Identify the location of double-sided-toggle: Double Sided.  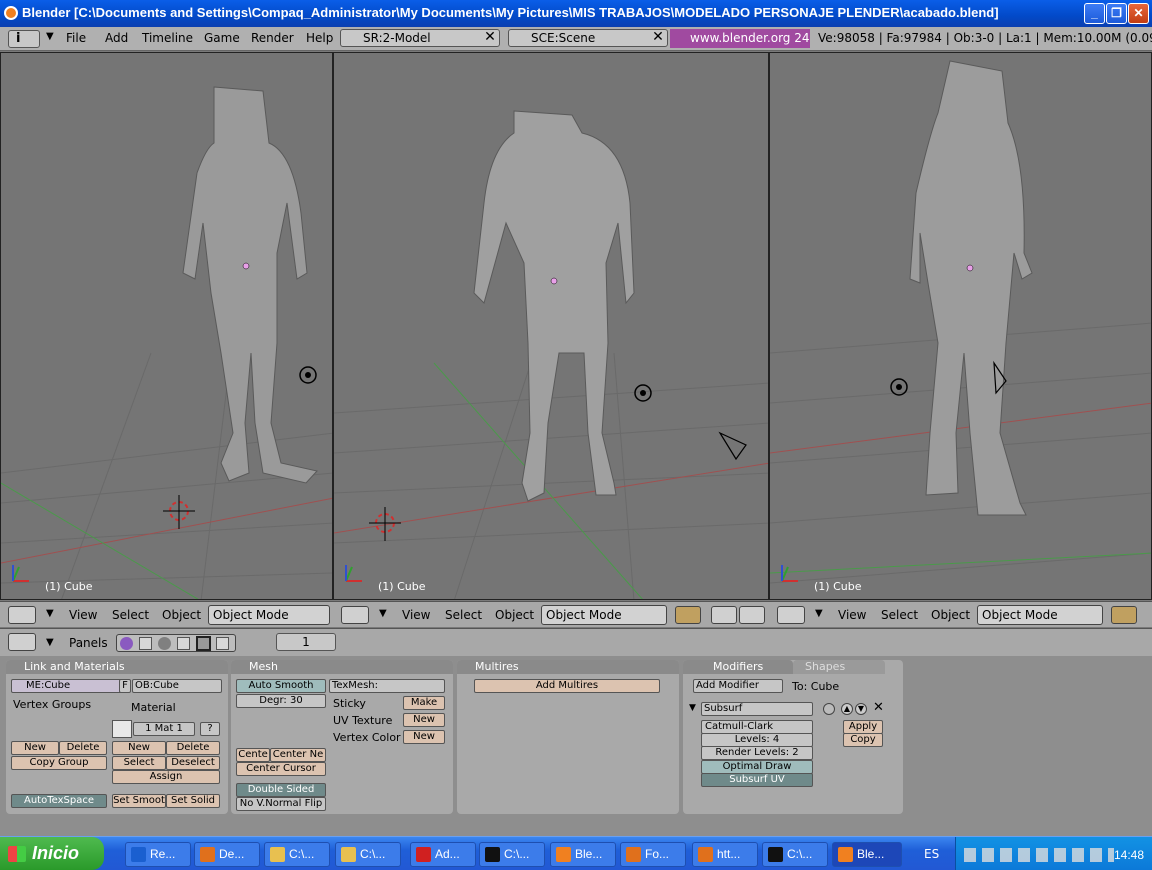
(281, 790).